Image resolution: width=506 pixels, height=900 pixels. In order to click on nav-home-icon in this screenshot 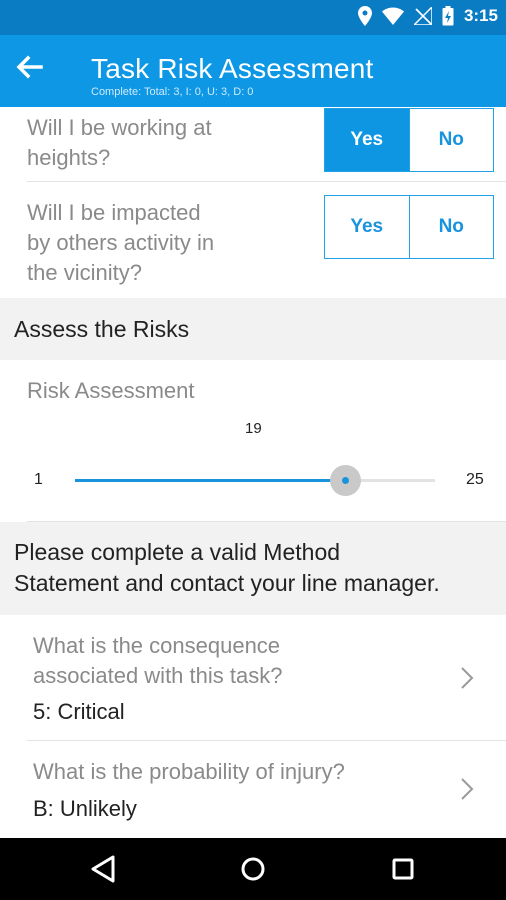, I will do `click(253, 869)`.